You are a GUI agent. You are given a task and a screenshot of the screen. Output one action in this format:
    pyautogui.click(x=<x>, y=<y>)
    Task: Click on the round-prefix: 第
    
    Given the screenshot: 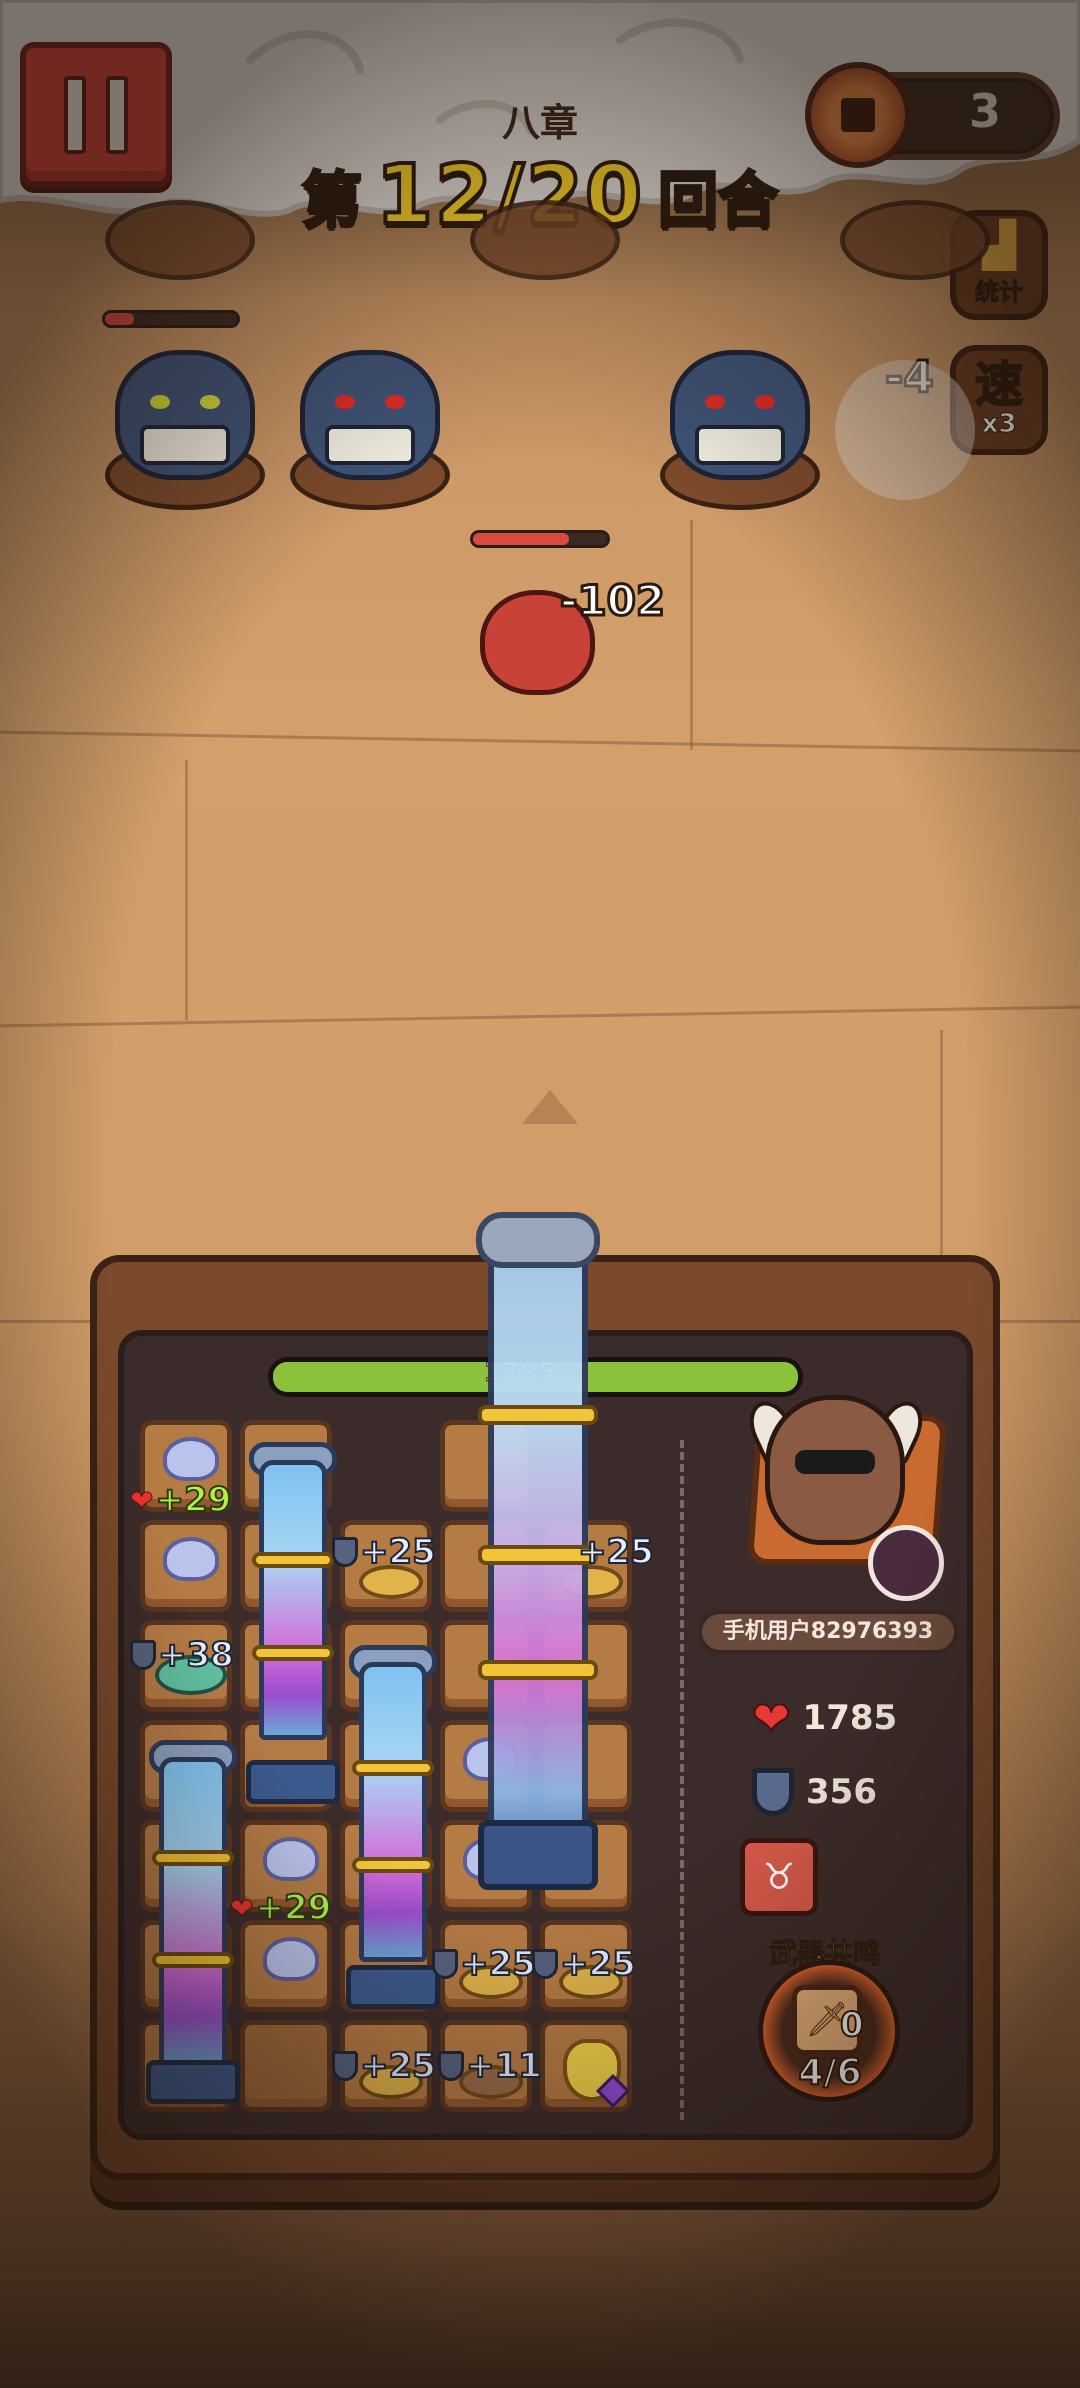 What is the action you would take?
    pyautogui.click(x=331, y=200)
    